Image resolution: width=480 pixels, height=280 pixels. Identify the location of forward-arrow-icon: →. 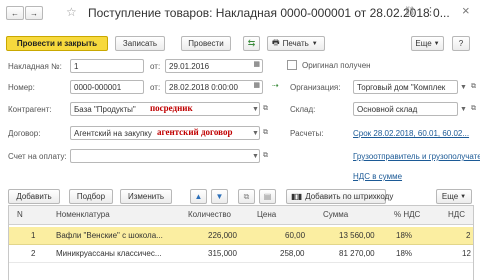
(34, 13).